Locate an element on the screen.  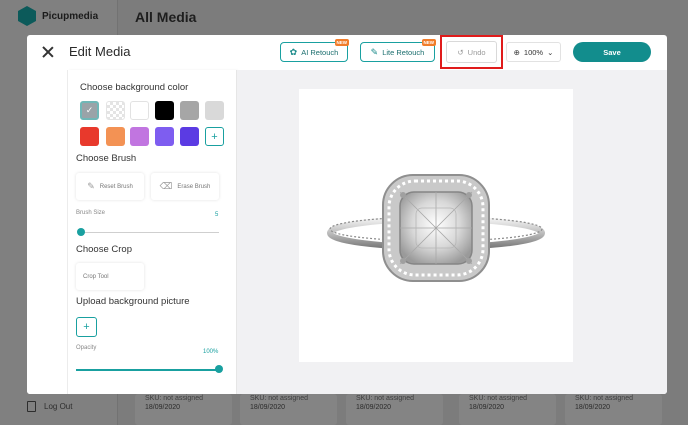
zoom-value: 100% is located at coordinates (533, 52).